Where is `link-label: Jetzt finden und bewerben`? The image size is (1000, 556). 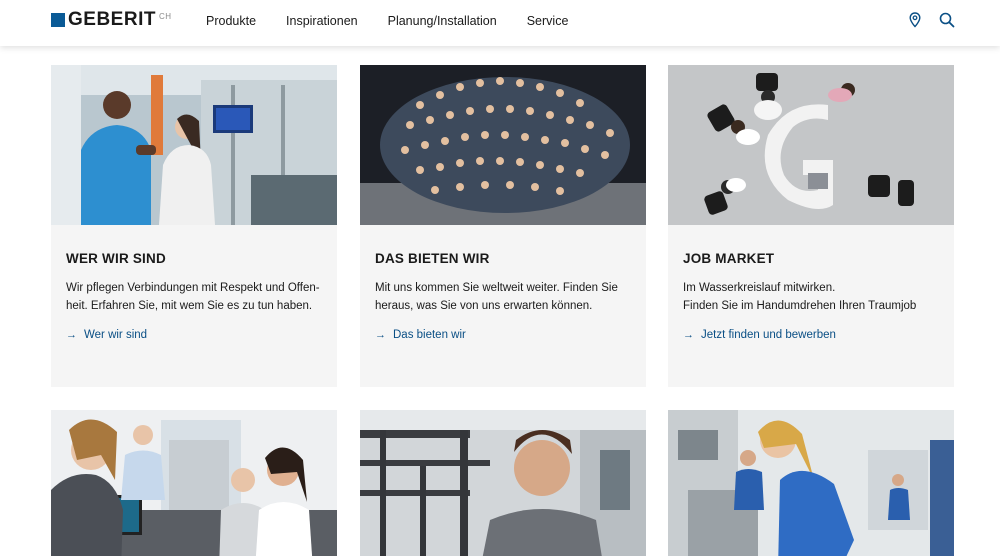 link-label: Jetzt finden und bewerben is located at coordinates (768, 335).